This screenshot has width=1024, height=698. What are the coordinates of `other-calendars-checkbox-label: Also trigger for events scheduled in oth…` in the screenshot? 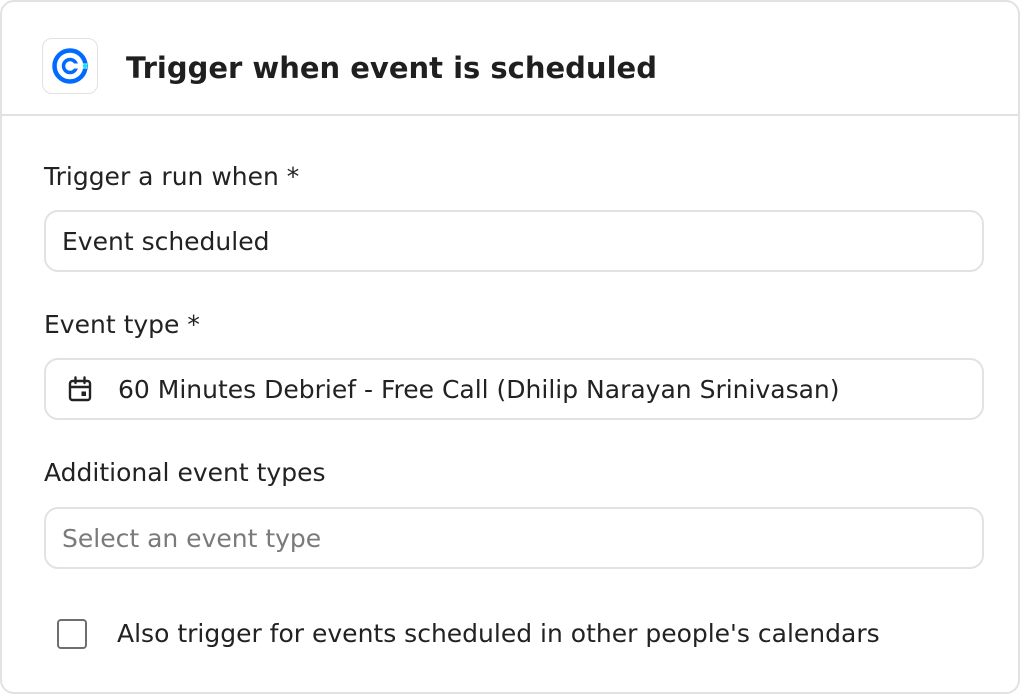 It's located at (498, 634).